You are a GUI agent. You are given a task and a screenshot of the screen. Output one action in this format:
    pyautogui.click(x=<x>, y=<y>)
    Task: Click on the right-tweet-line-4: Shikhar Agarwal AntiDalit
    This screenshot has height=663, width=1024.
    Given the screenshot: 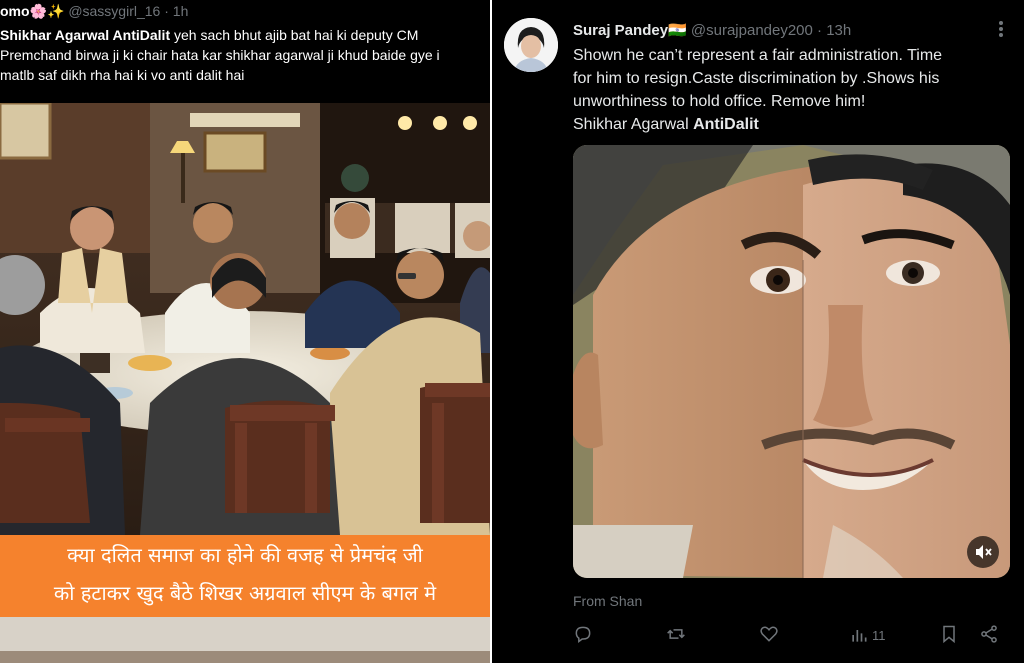 What is the action you would take?
    pyautogui.click(x=788, y=124)
    